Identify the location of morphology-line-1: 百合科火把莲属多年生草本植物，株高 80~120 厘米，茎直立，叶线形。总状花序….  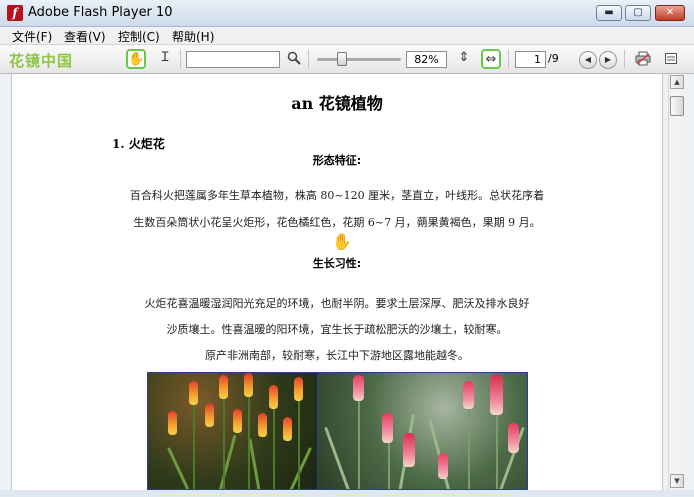
(337, 195).